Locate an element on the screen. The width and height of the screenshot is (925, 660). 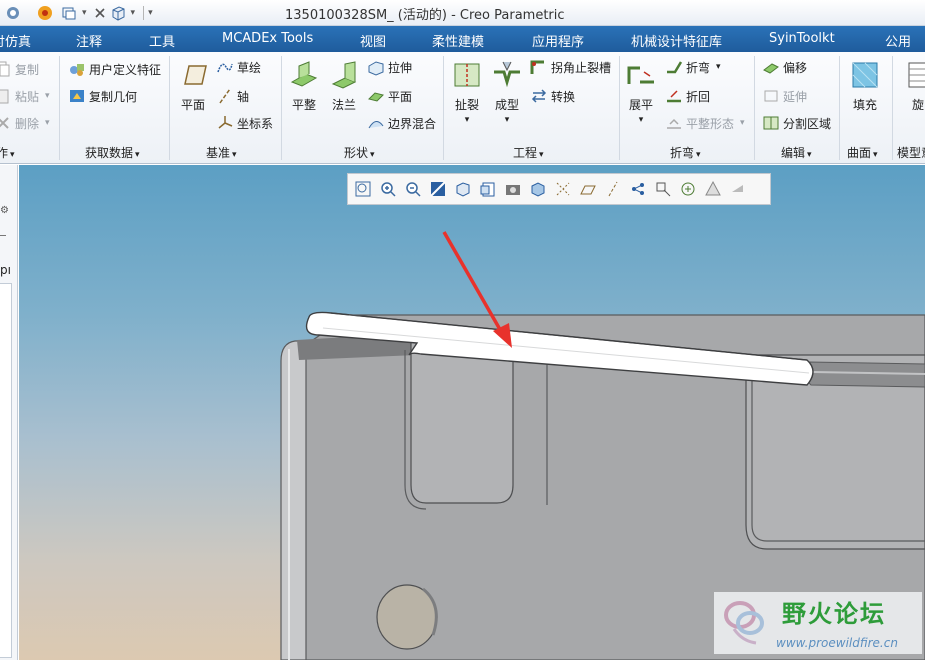
corner-relief-button: 拐角止裂槽 is located at coordinates (570, 67).